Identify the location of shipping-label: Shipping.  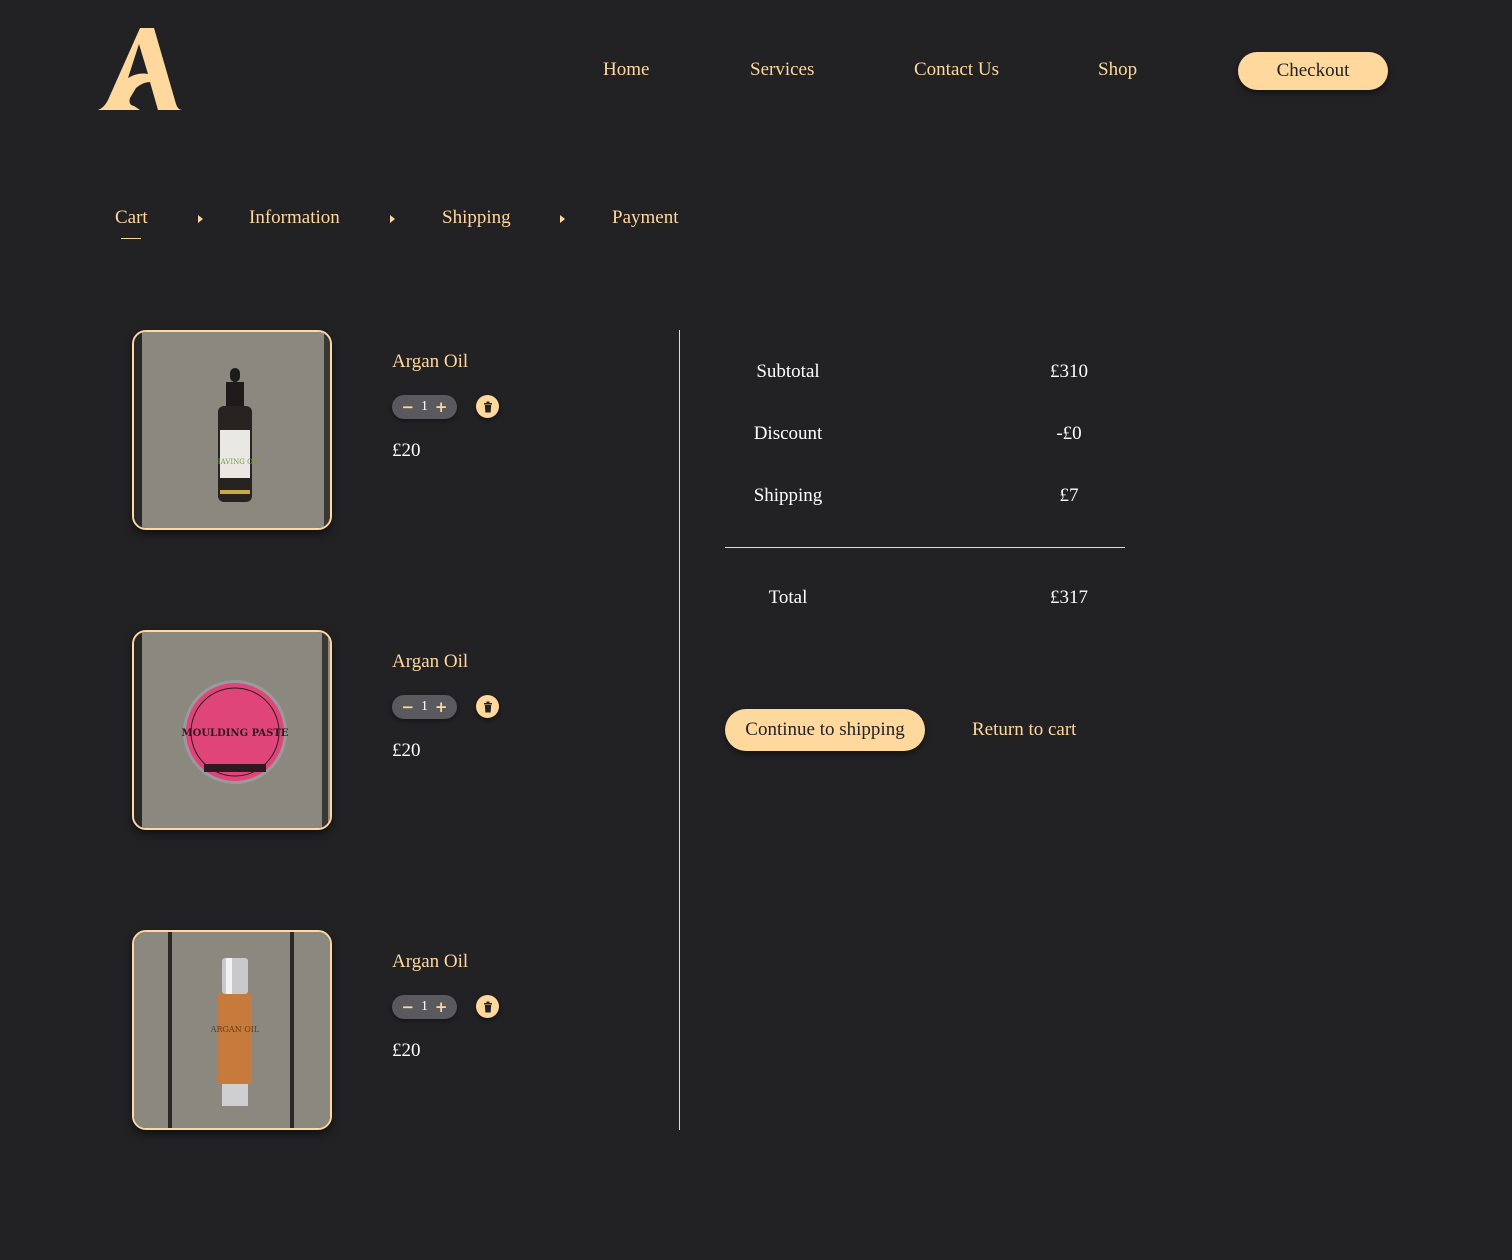
(788, 495).